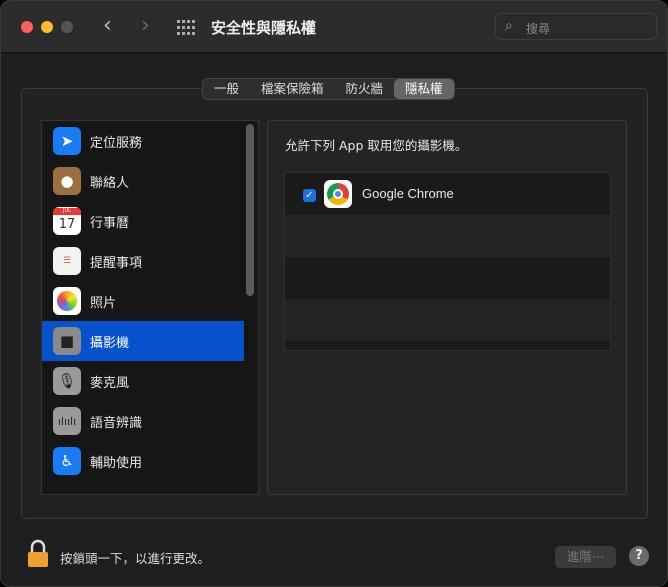  I want to click on calendar-month: JUL, so click(67, 211).